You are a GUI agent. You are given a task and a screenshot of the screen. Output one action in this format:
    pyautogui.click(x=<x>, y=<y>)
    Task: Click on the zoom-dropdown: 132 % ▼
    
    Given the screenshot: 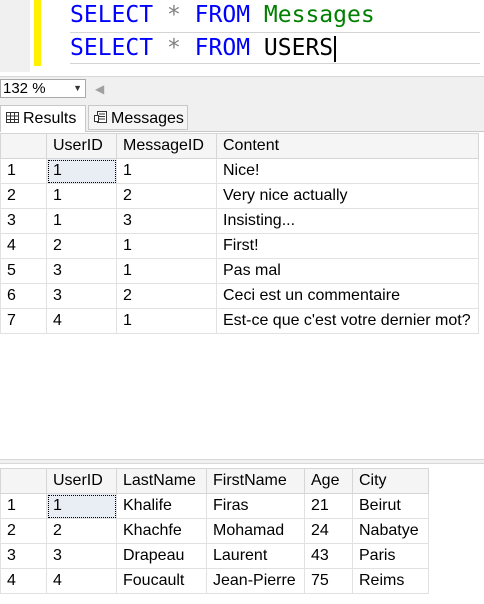 What is the action you would take?
    pyautogui.click(x=43, y=88)
    